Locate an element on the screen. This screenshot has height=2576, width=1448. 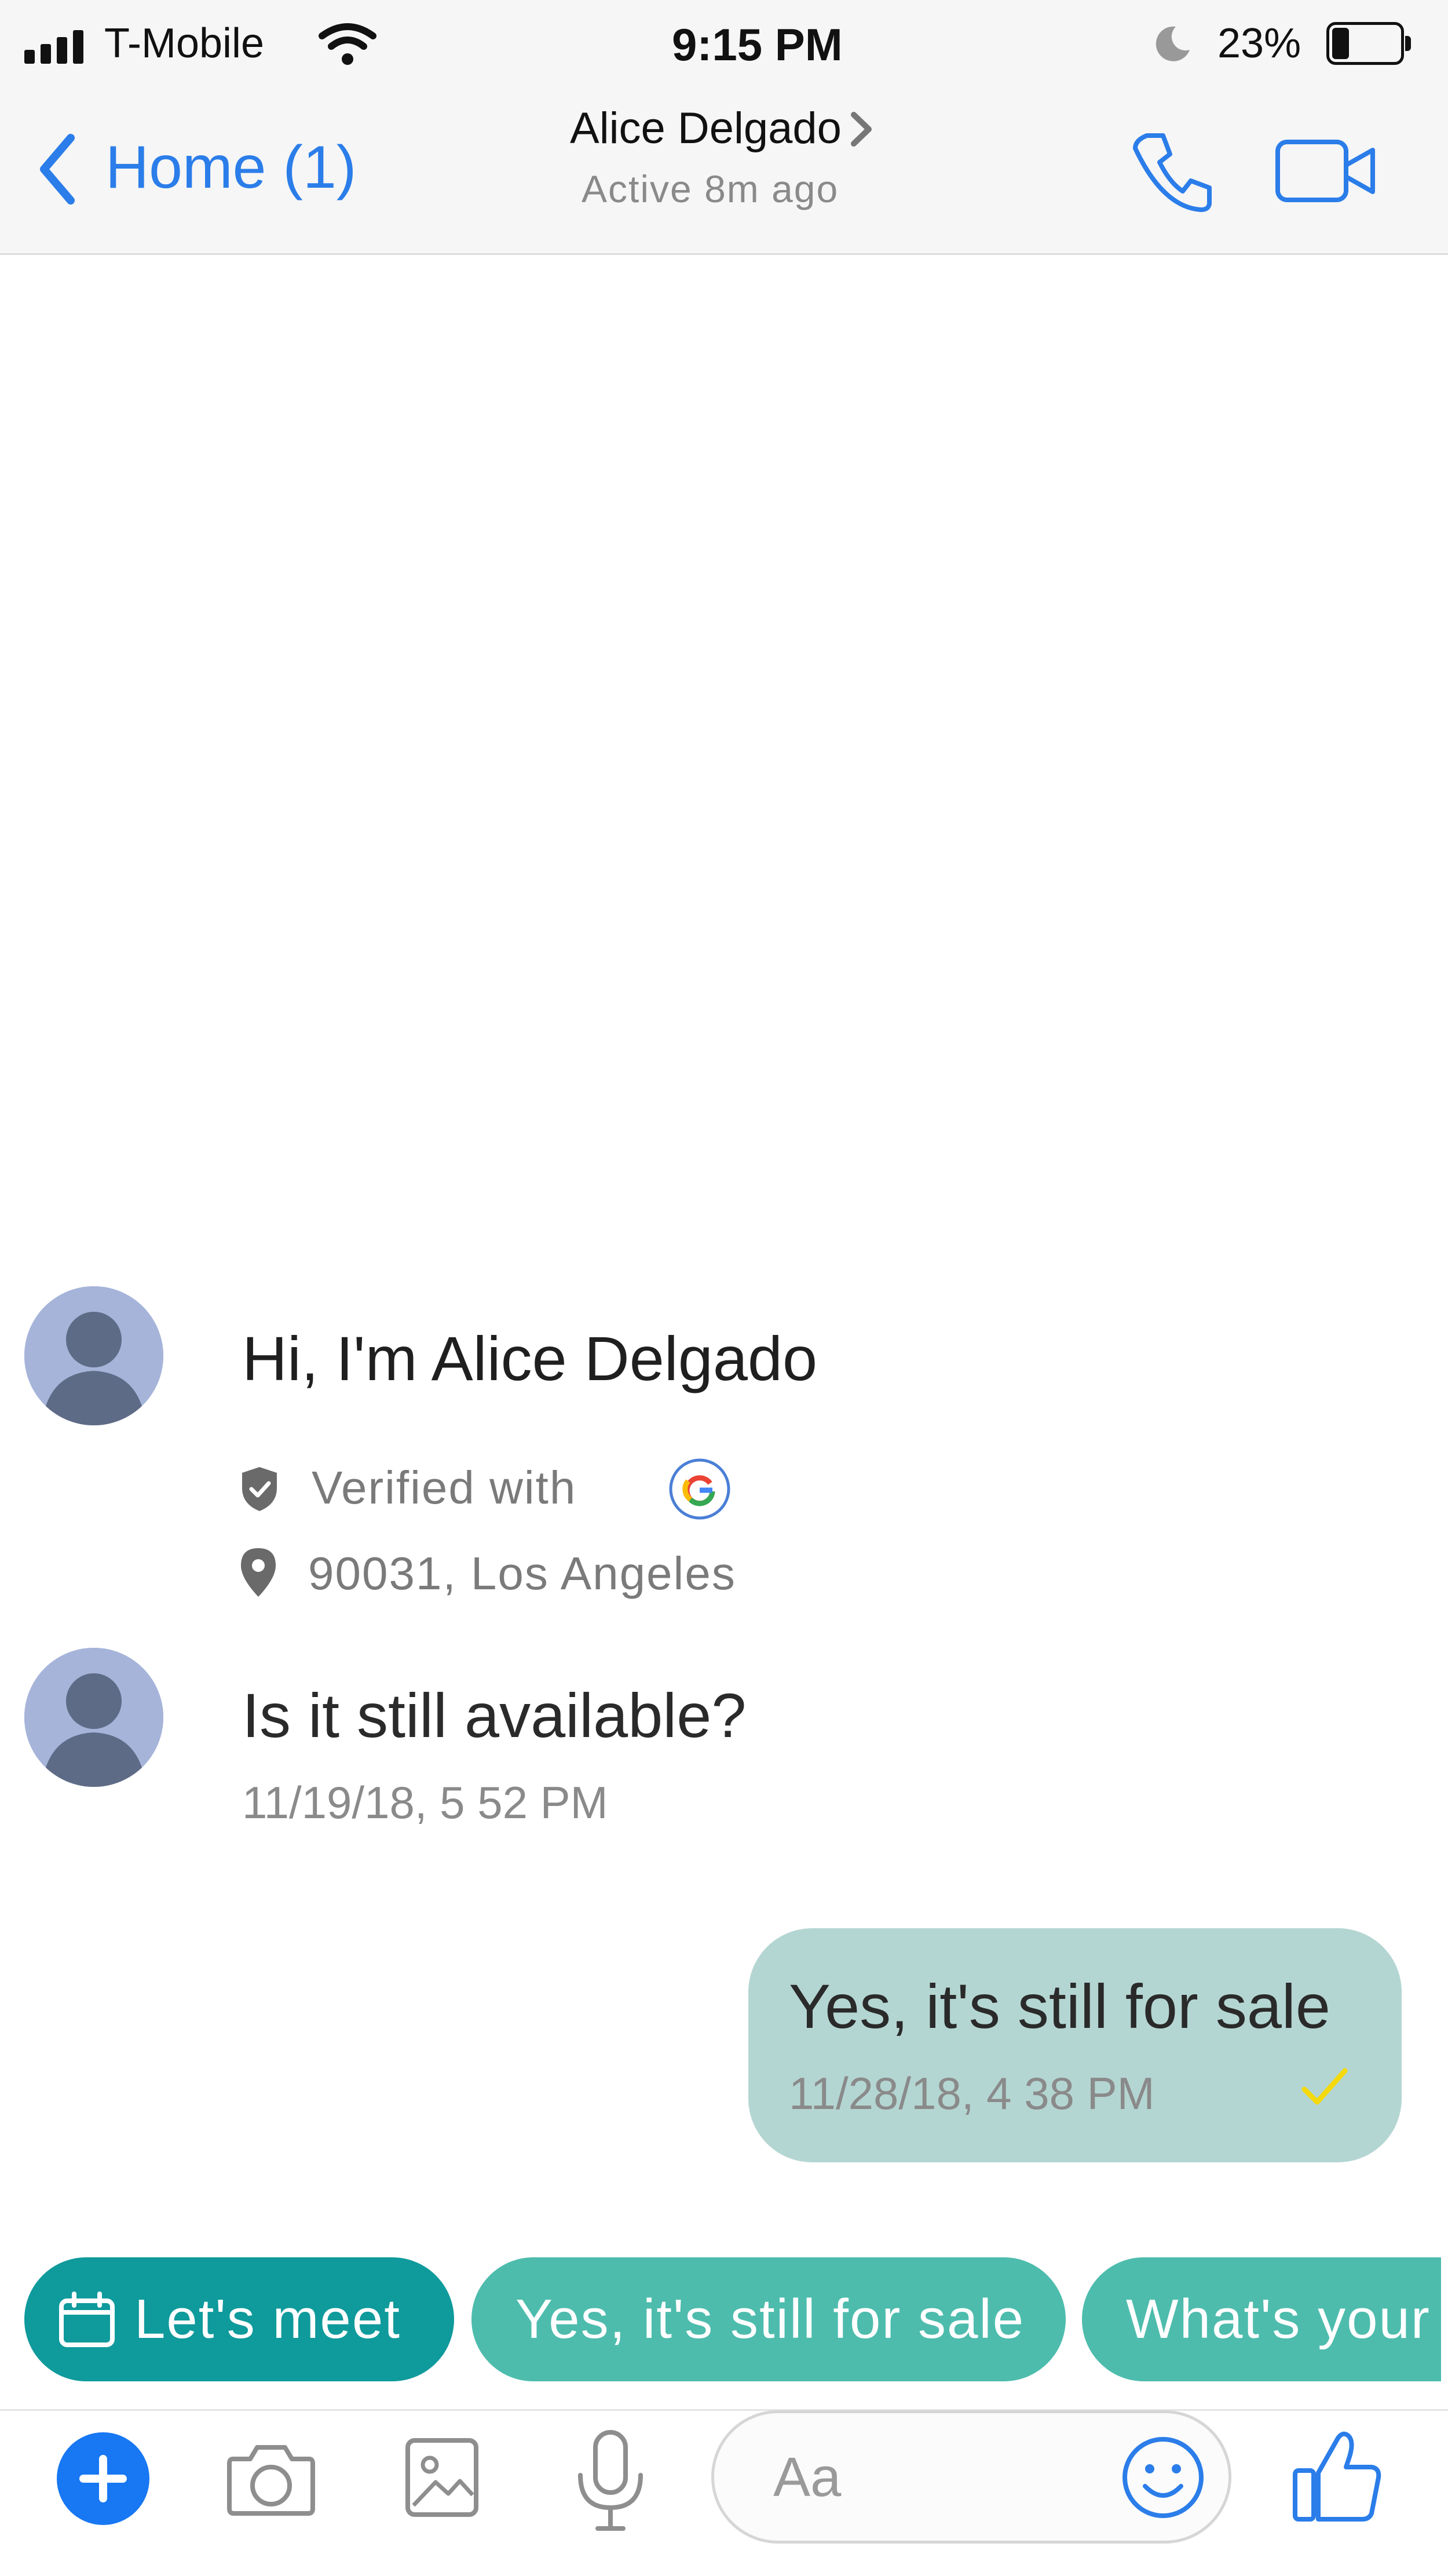
carrier-name: T-Mobile is located at coordinates (185, 43).